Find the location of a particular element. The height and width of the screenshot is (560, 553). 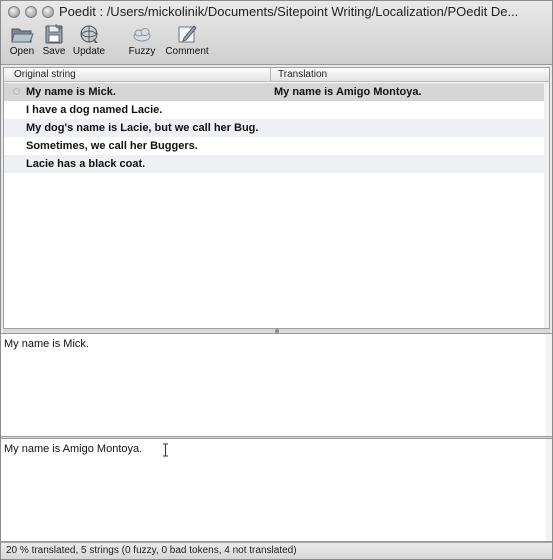

open-label: Open is located at coordinates (22, 51).